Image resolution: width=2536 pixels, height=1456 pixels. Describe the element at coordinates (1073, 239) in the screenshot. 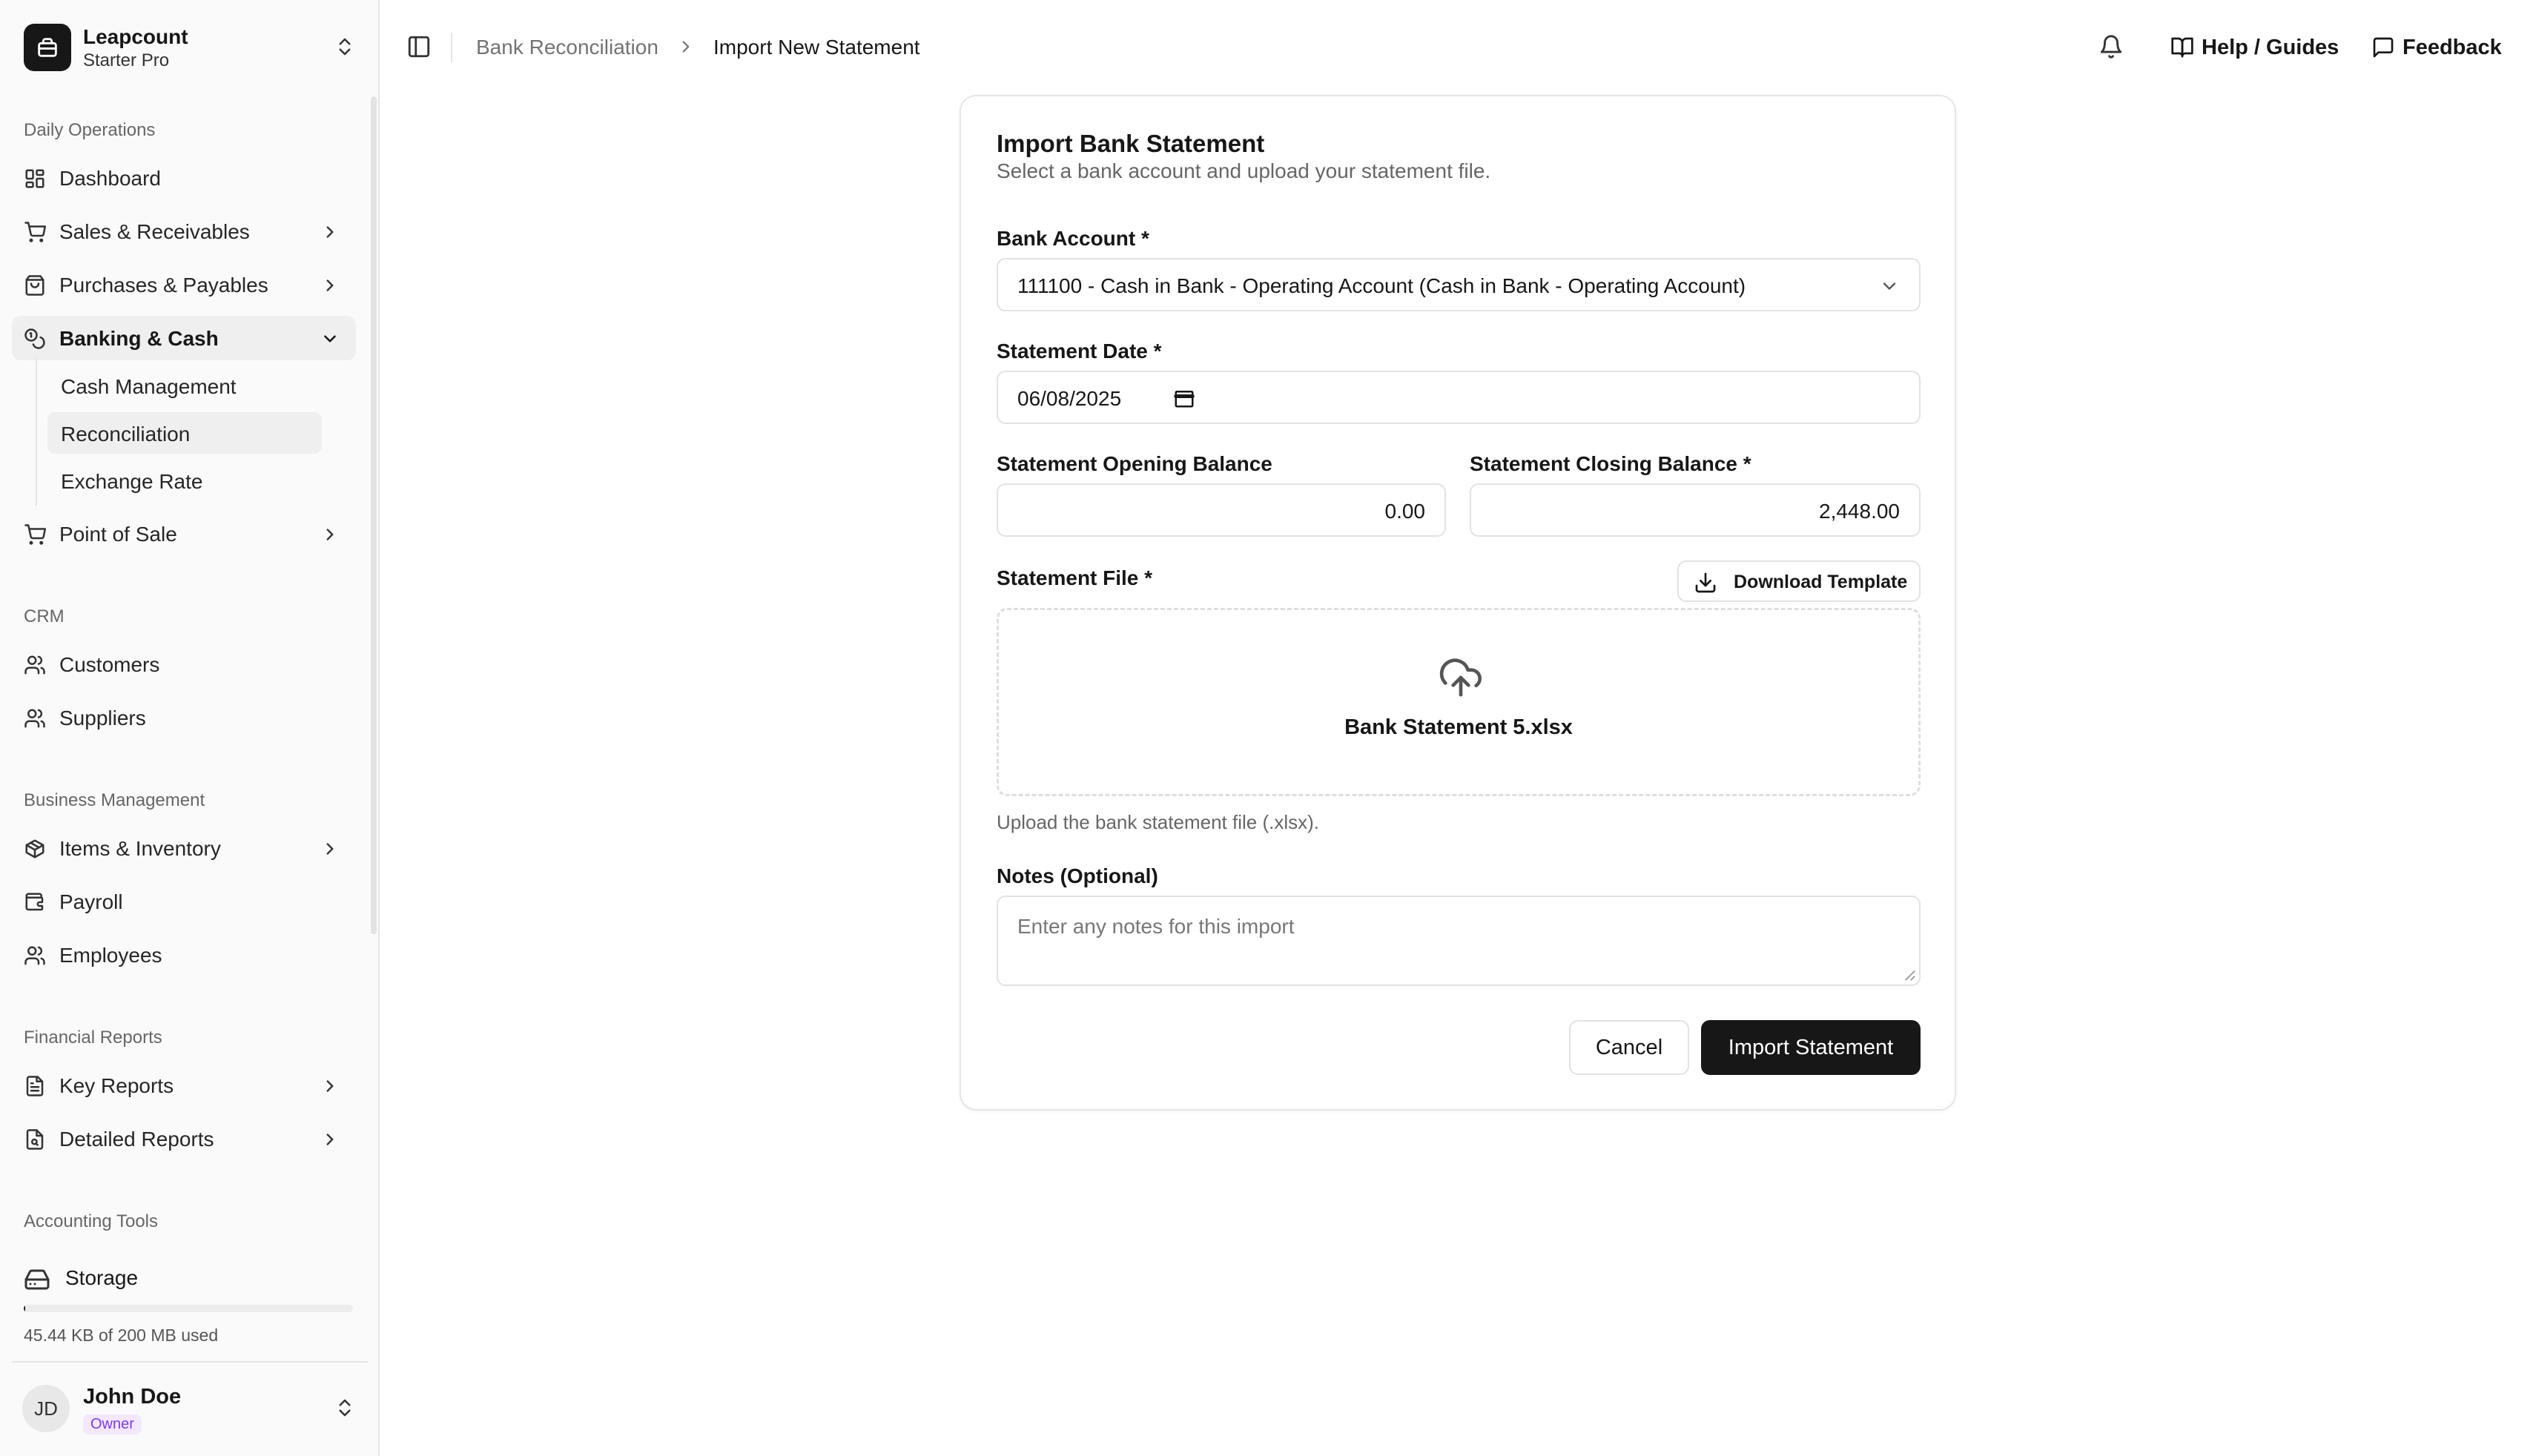

I see `bank-account-label: Bank Account *` at that location.